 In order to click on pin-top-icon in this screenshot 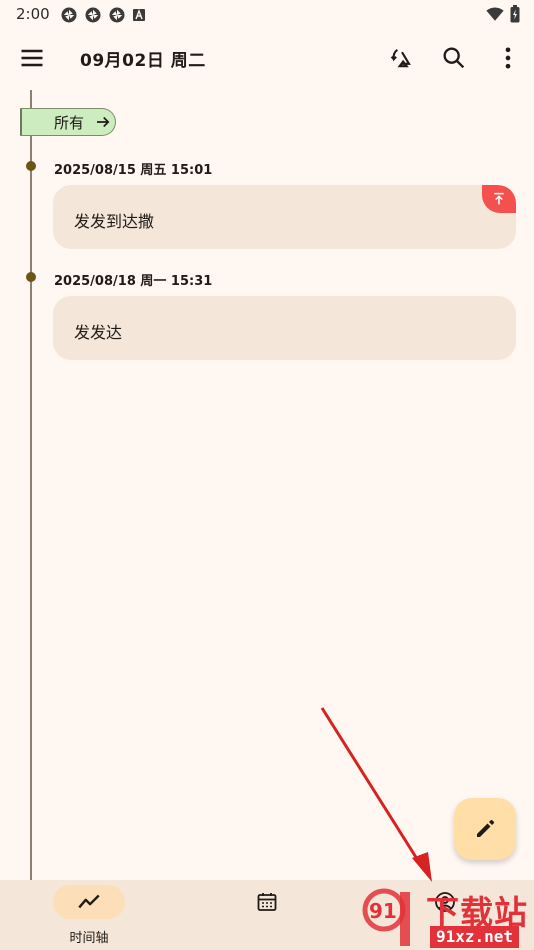, I will do `click(499, 198)`.